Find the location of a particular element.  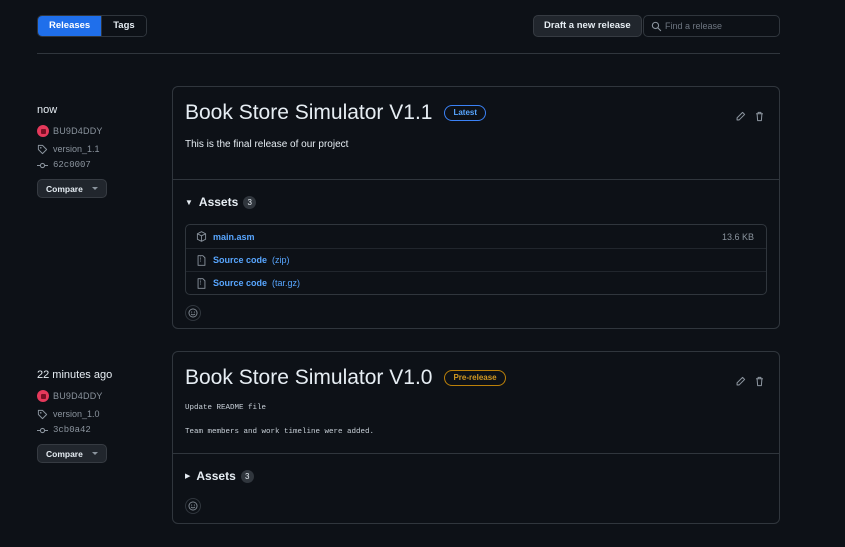

release-time: now is located at coordinates (47, 110).